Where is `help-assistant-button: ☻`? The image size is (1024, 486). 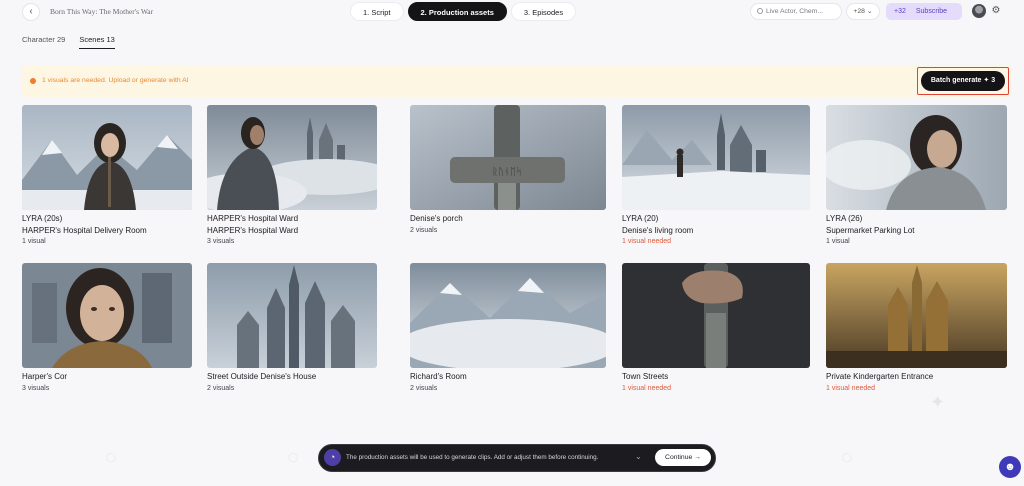 help-assistant-button: ☻ is located at coordinates (1010, 467).